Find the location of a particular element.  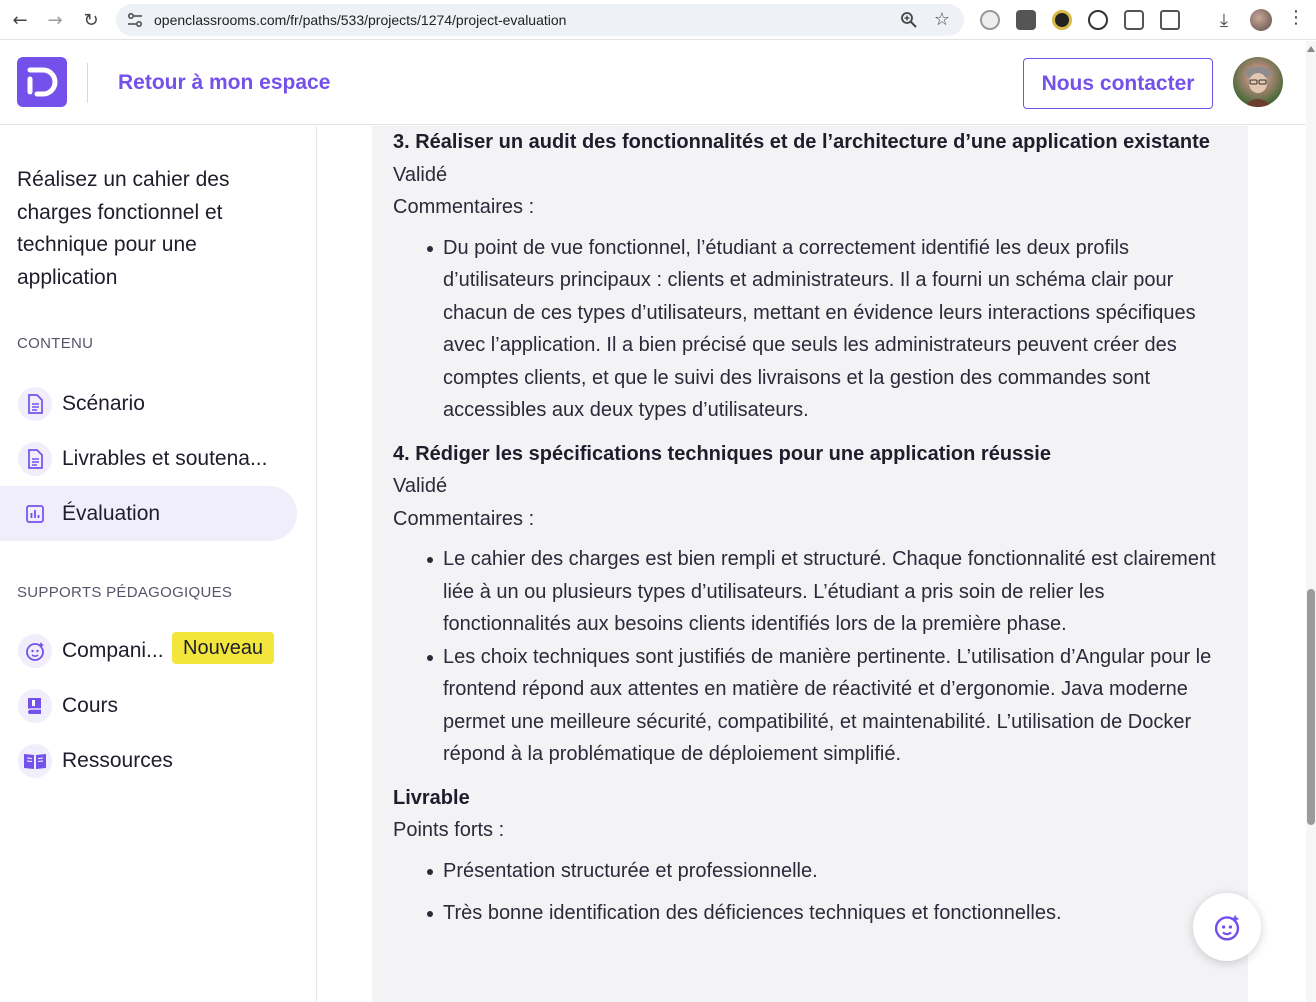

content-section-heading: CONTENU is located at coordinates (55, 343).